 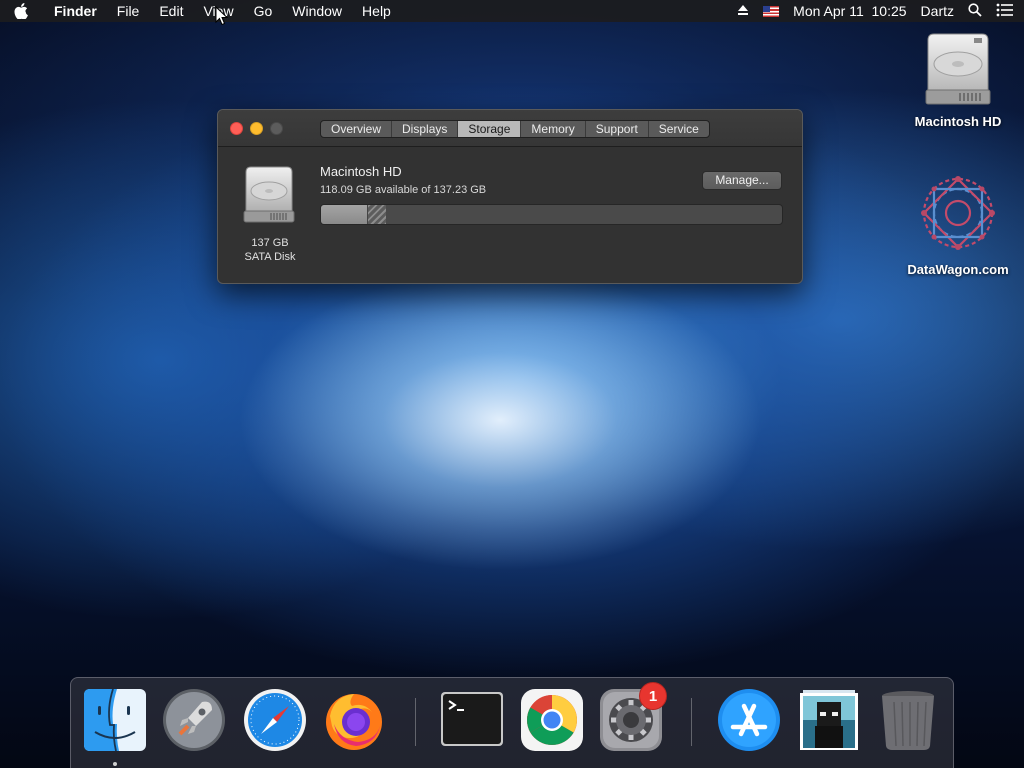 What do you see at coordinates (653, 696) in the screenshot?
I see `notification-badge: 1` at bounding box center [653, 696].